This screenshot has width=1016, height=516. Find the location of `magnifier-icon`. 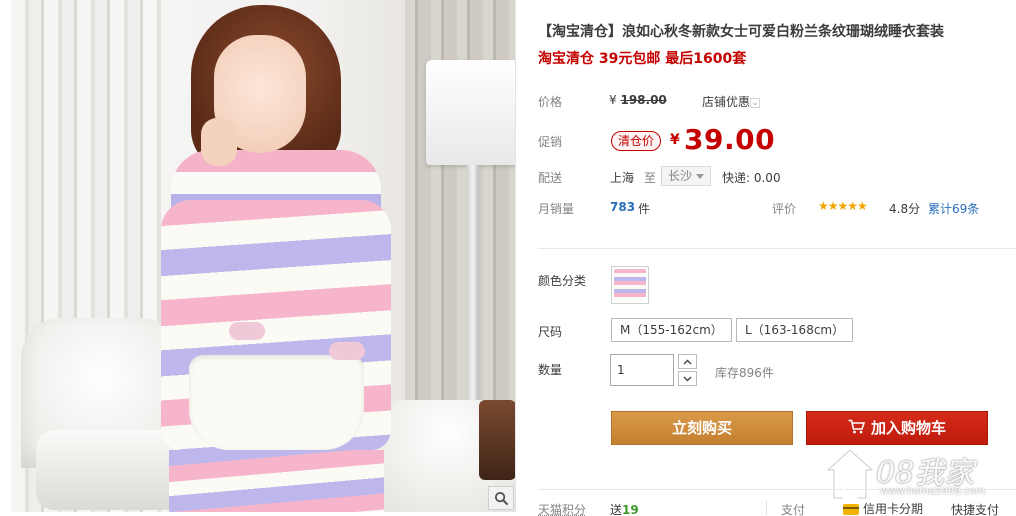

magnifier-icon is located at coordinates (501, 498).